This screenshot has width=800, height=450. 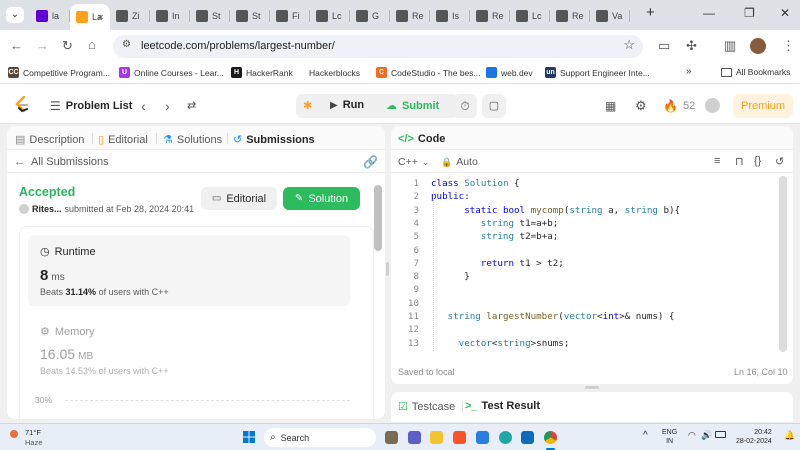 I want to click on close-icon: ✕, so click(x=785, y=13).